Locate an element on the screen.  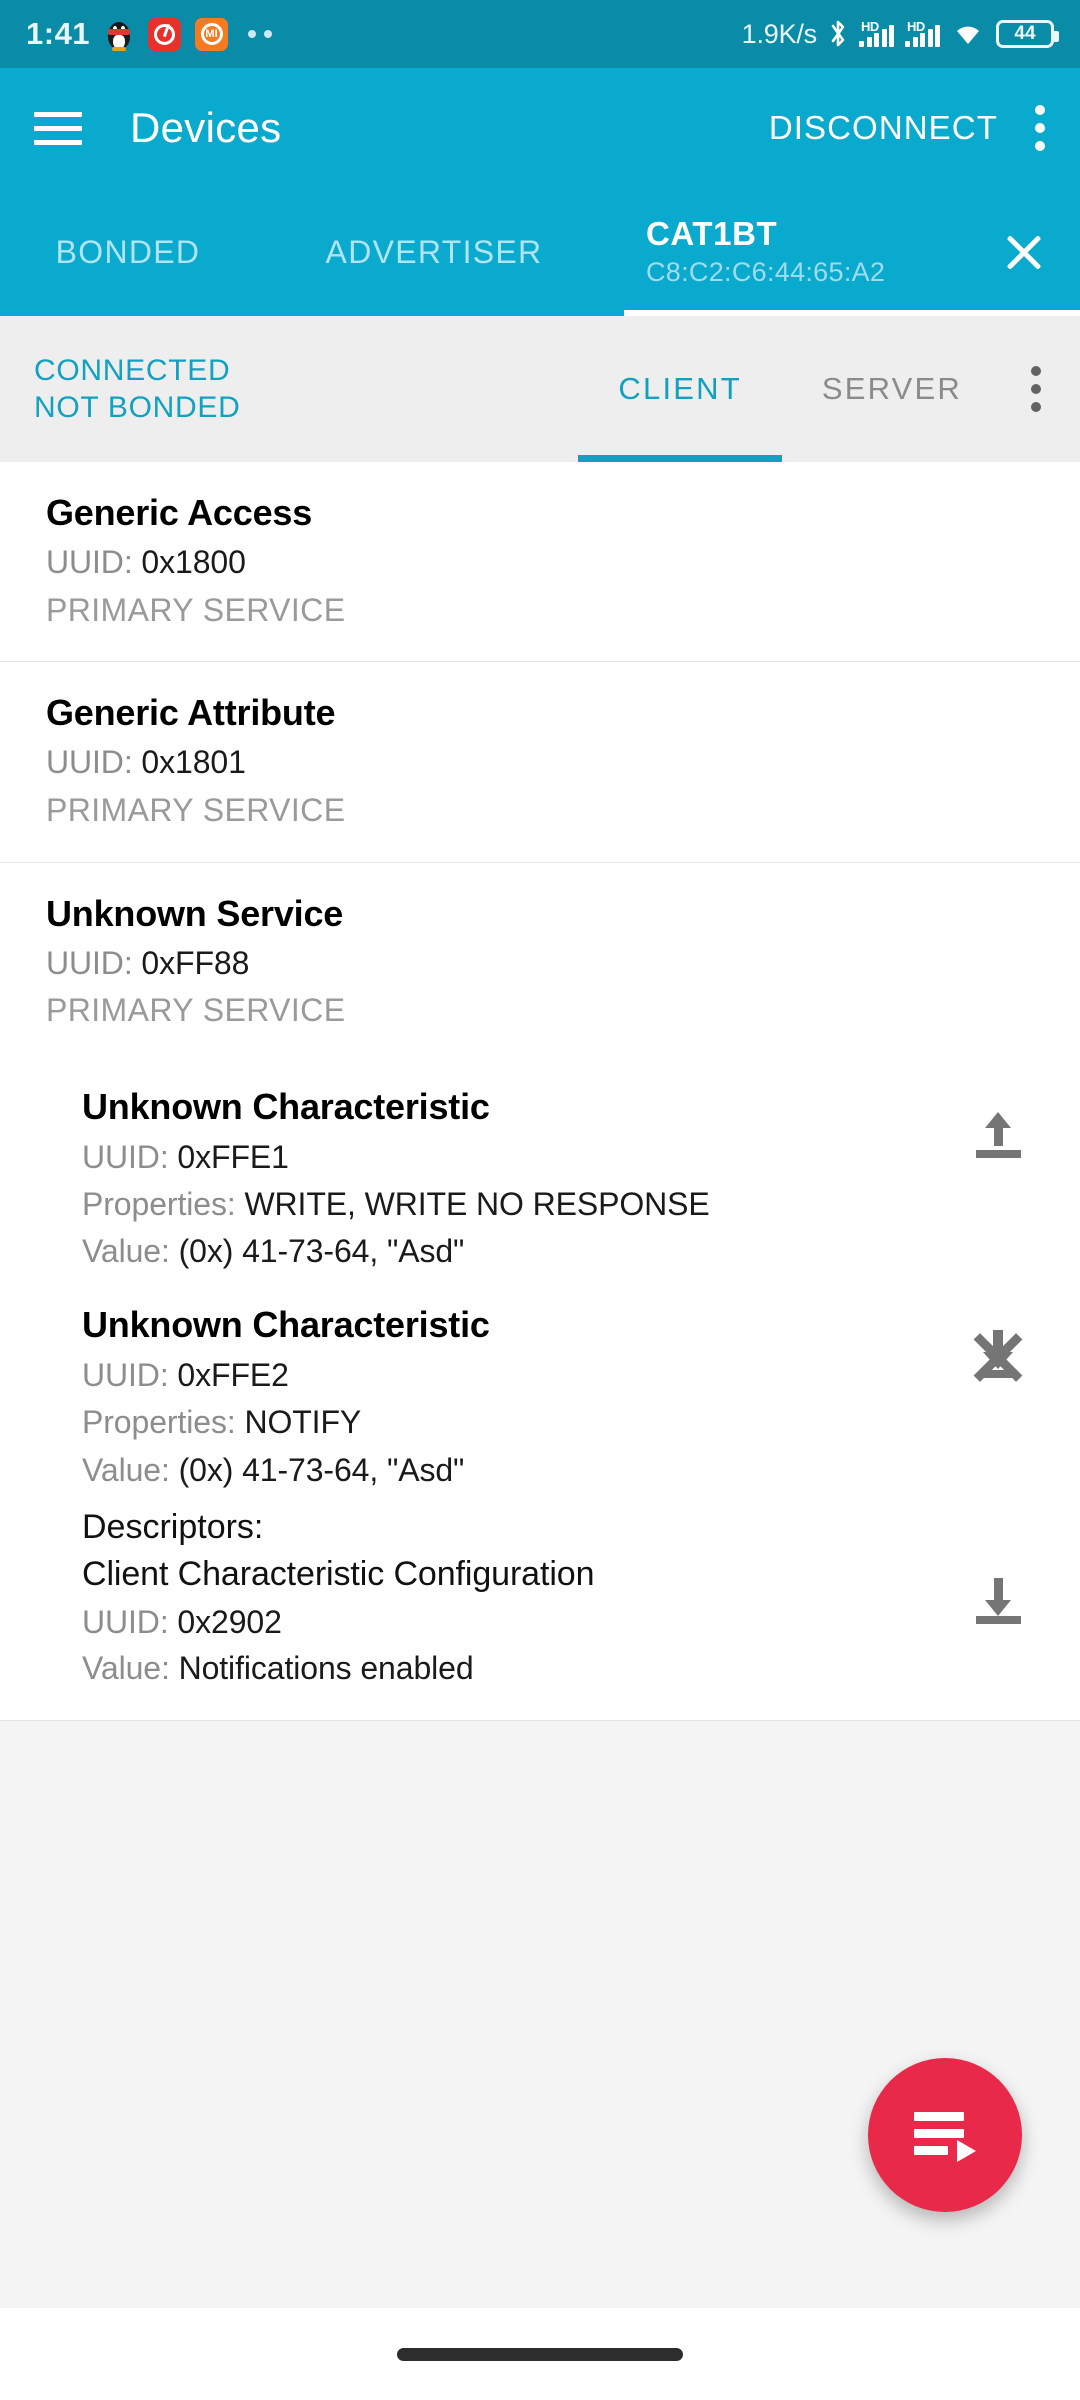
tab-bonded: BONDED is located at coordinates (128, 252).